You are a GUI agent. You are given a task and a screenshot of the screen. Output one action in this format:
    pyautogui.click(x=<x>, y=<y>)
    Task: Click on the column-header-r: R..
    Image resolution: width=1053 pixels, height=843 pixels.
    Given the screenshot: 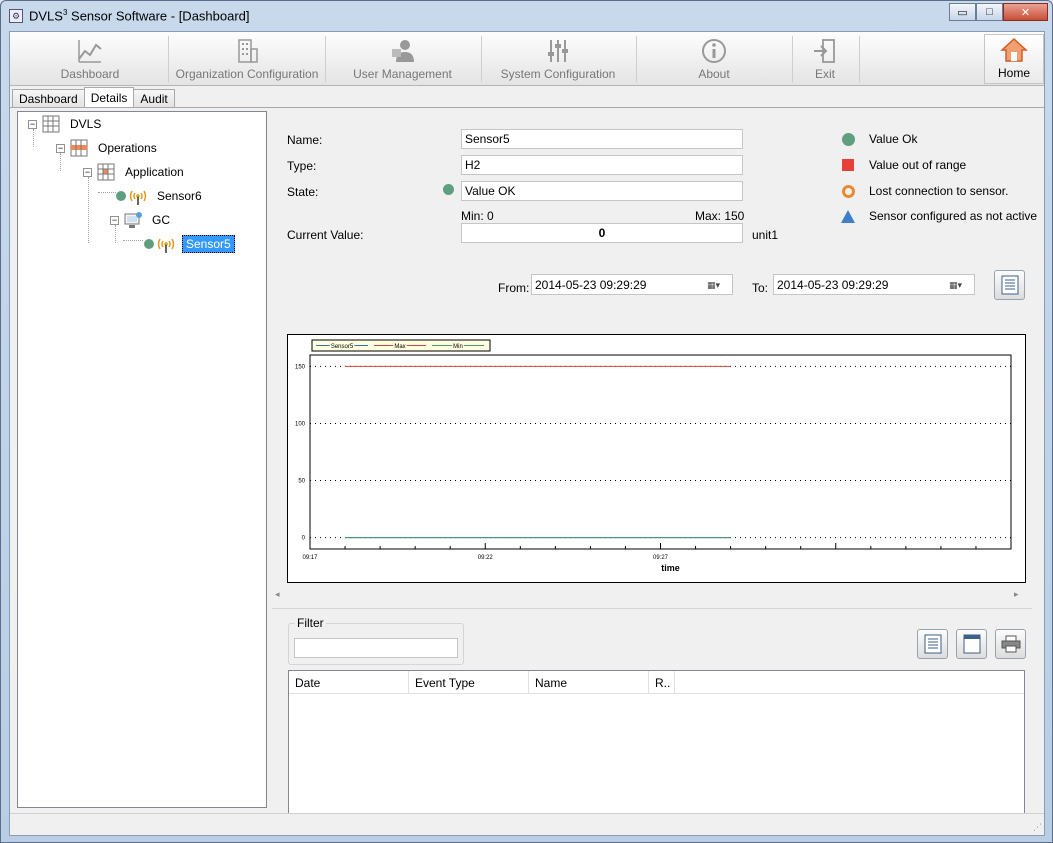 What is the action you would take?
    pyautogui.click(x=662, y=682)
    